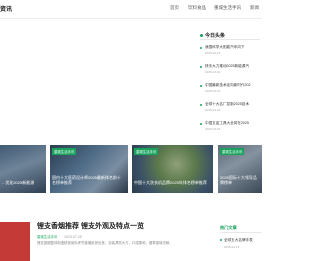  What do you see at coordinates (227, 123) in the screenshot?
I see `headline-title: 中国五金工具大全将在2025` at bounding box center [227, 123].